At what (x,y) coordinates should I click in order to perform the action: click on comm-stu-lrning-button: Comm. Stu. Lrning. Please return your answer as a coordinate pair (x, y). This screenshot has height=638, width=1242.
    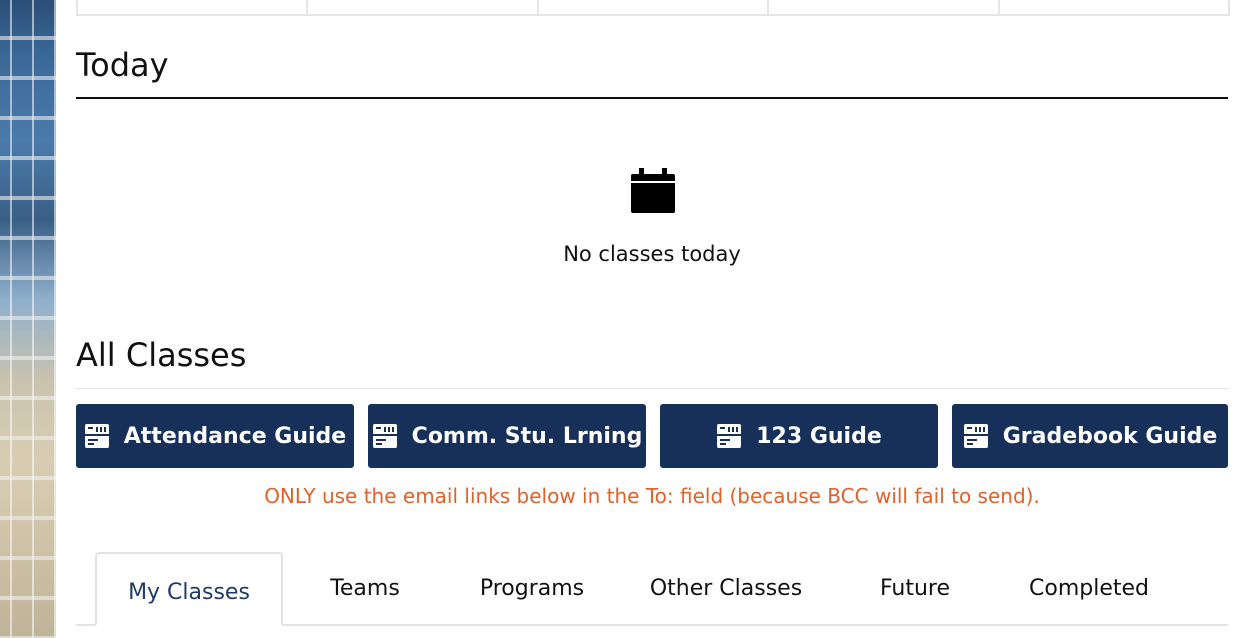
    Looking at the image, I should click on (507, 436).